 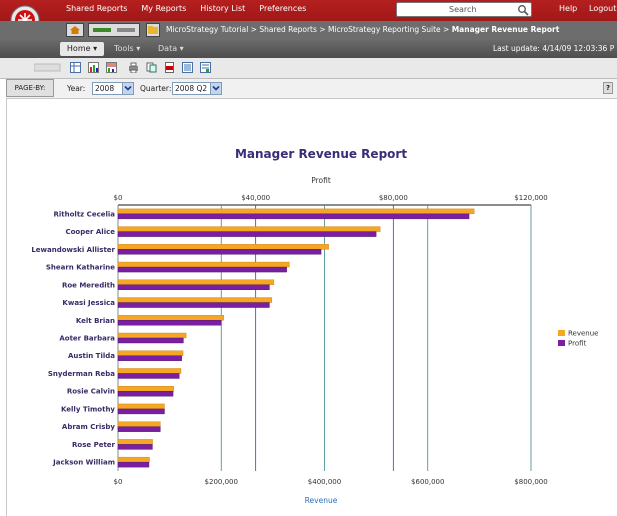 I want to click on quarter-value: 2008 Q2, so click(x=191, y=88).